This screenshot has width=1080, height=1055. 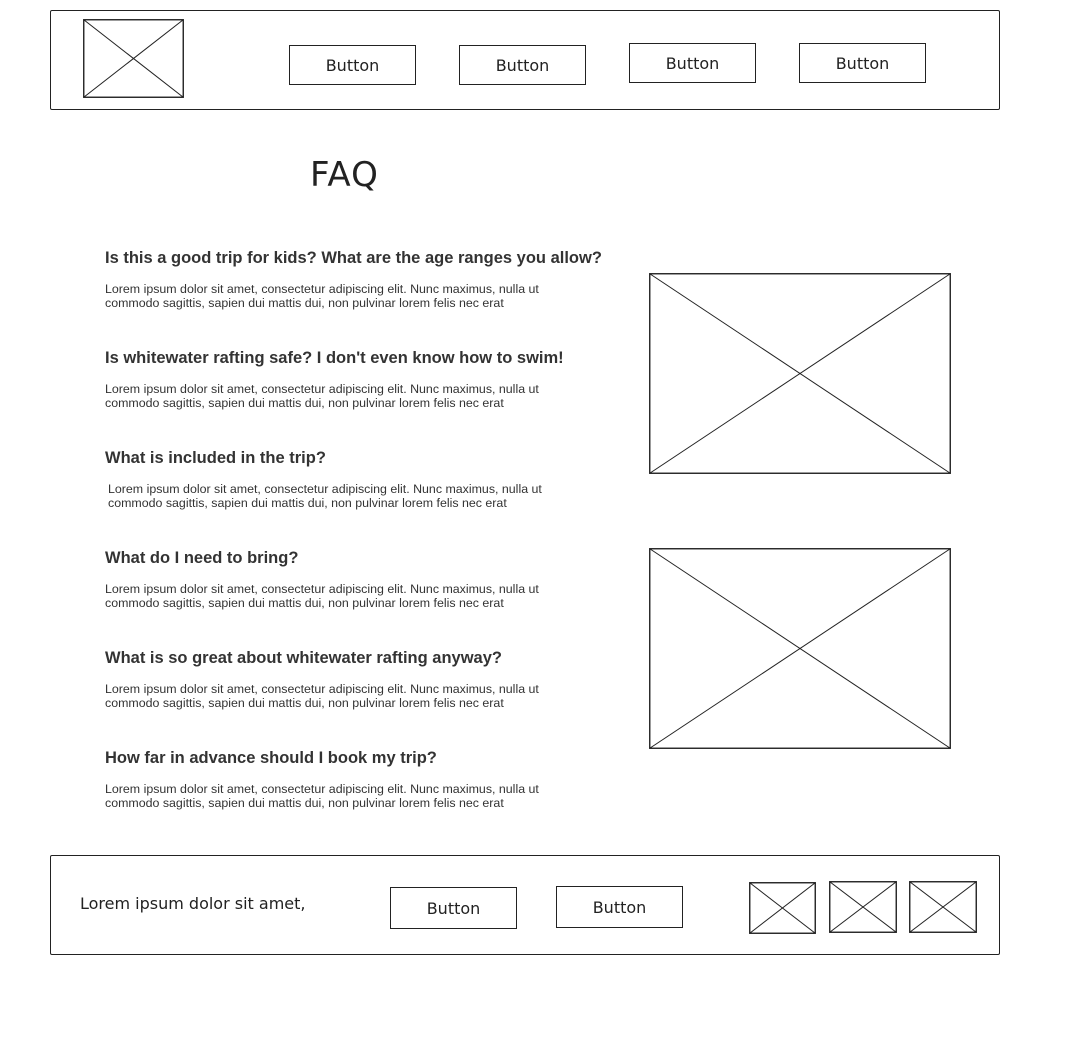 I want to click on faq-question: What is included in the trip?, so click(x=215, y=458).